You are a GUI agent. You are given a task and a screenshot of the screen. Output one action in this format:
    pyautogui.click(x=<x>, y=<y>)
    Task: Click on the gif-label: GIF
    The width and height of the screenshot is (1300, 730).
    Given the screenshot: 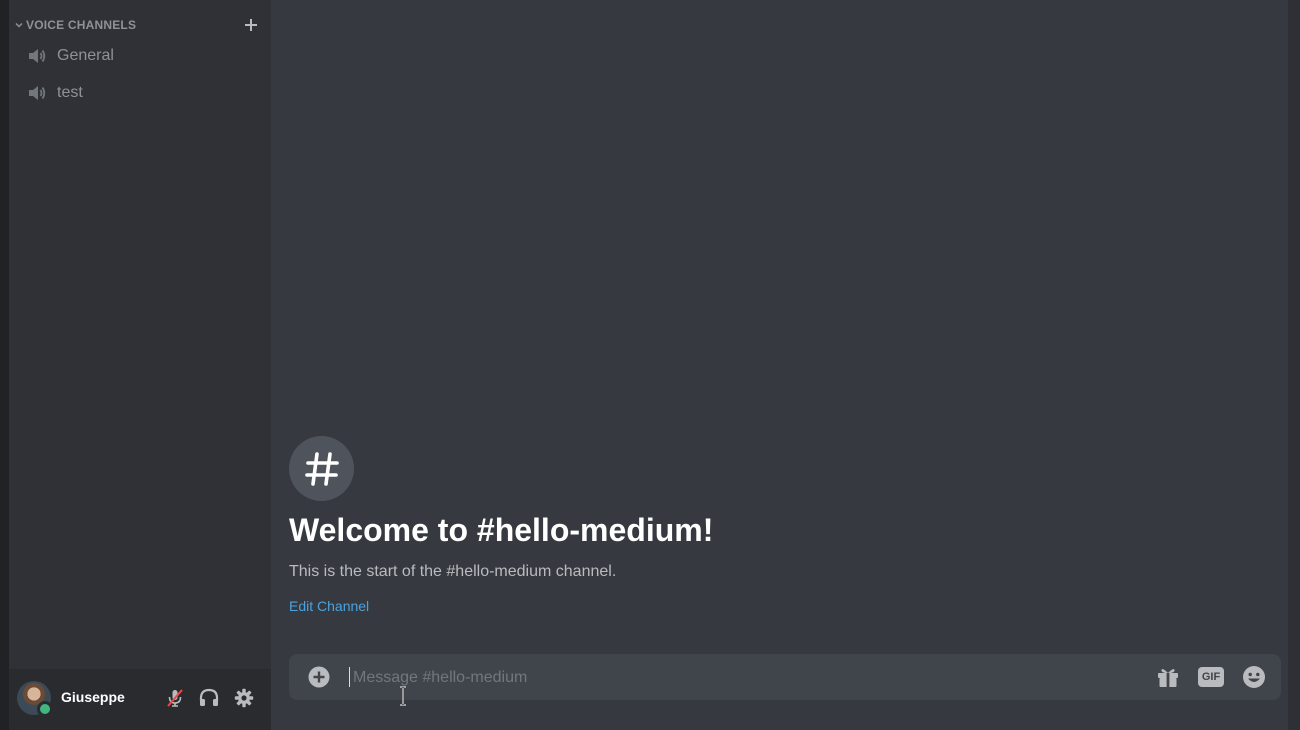 What is the action you would take?
    pyautogui.click(x=1211, y=677)
    